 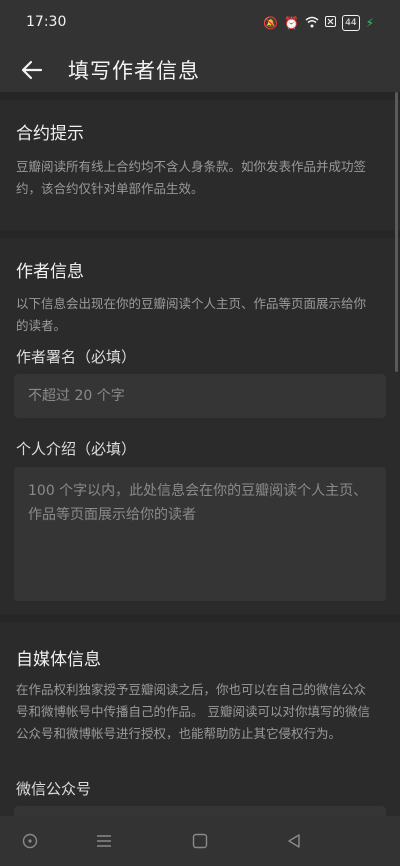 I want to click on media-title: 自媒体信息, so click(x=58, y=660).